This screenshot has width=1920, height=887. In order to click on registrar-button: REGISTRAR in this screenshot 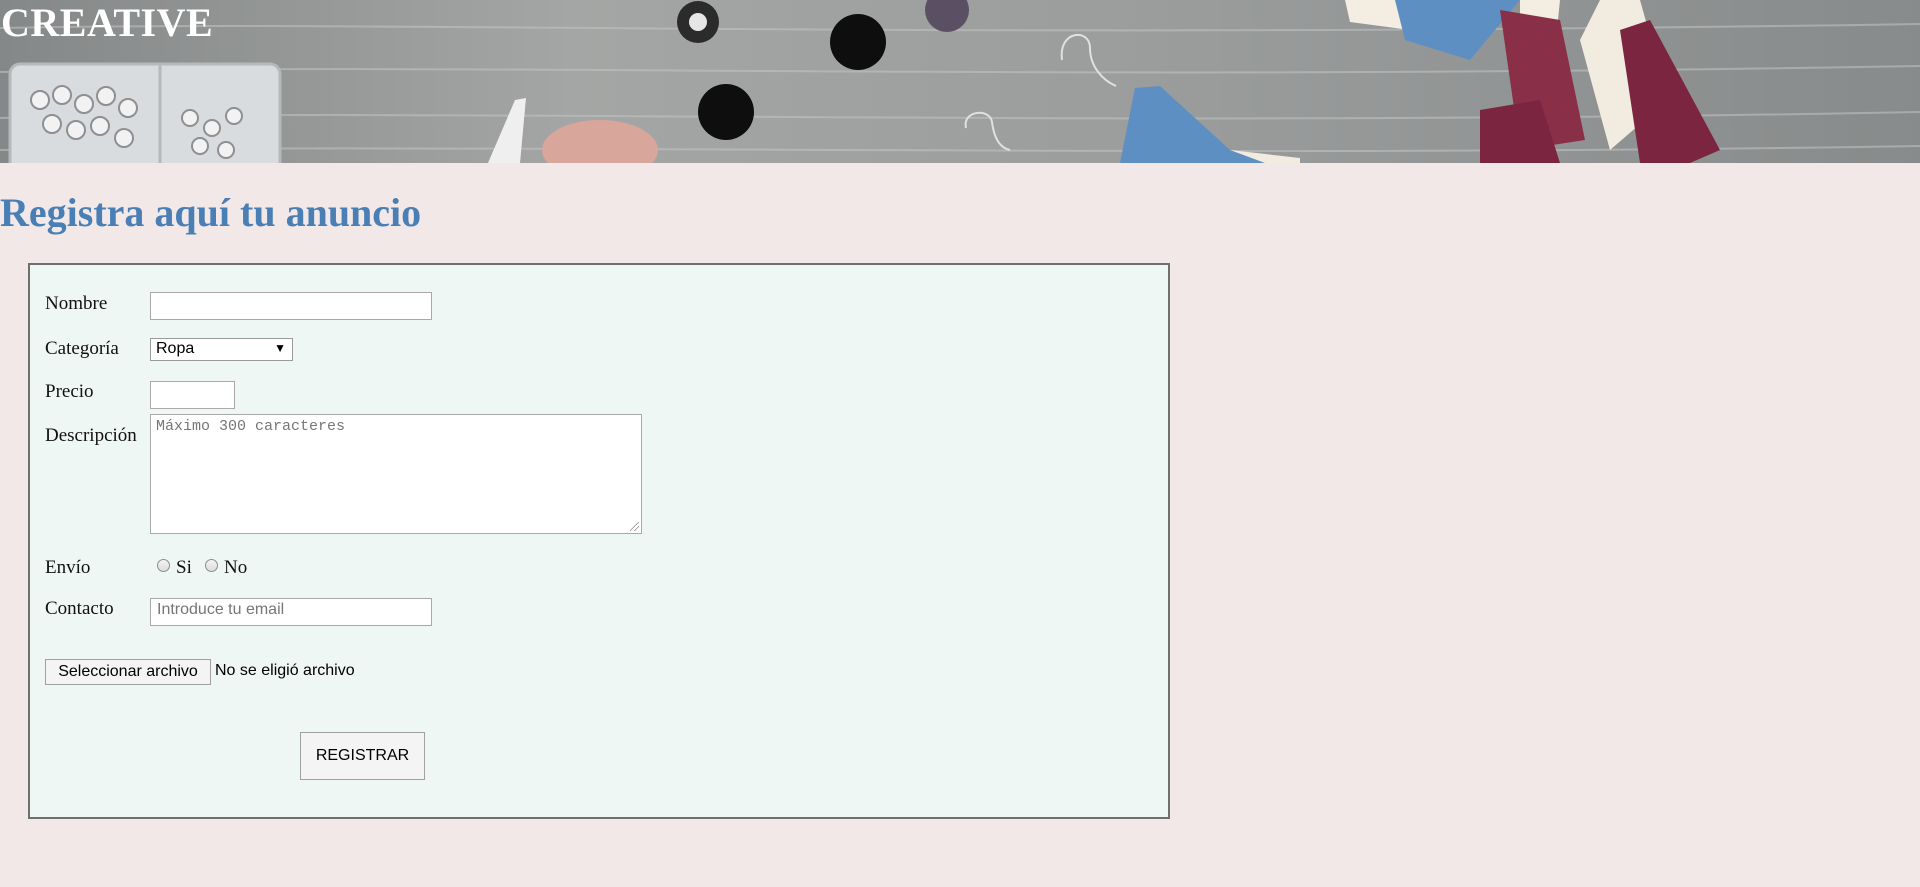, I will do `click(362, 756)`.